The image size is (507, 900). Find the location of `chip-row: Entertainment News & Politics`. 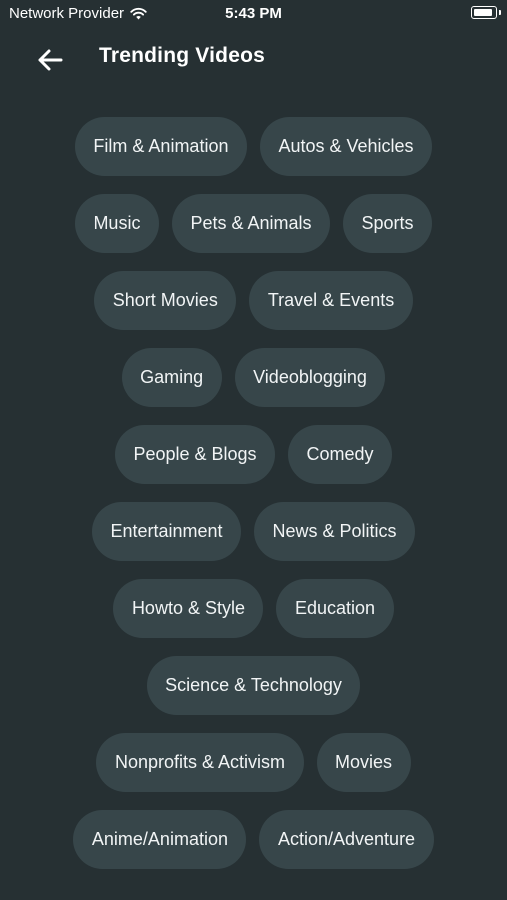

chip-row: Entertainment News & Politics is located at coordinates (253, 531).